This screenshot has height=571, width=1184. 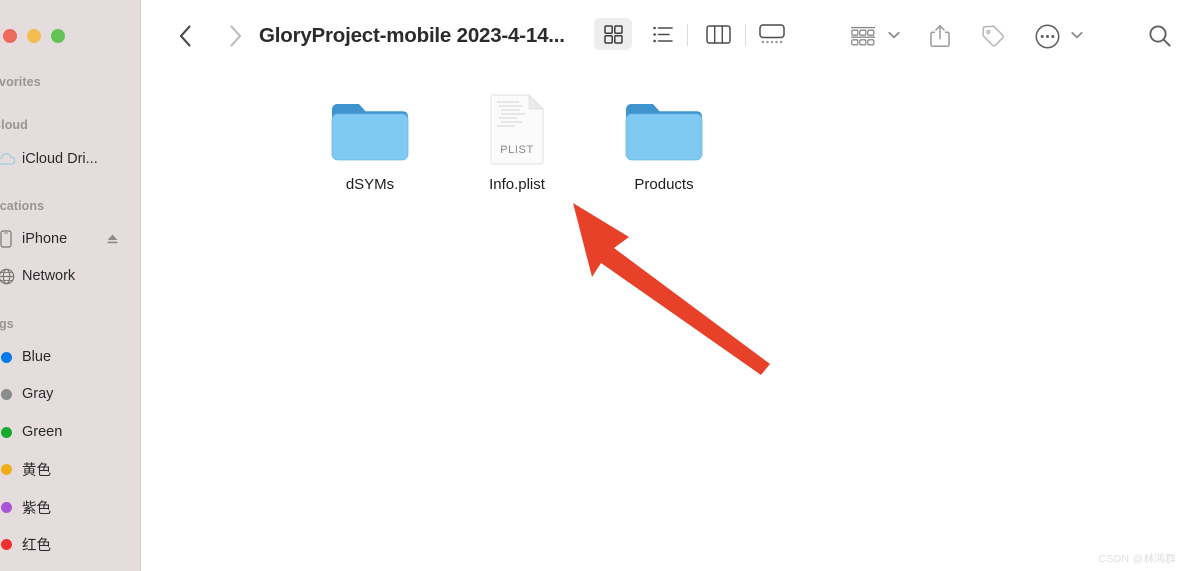 What do you see at coordinates (517, 150) in the screenshot?
I see `plist-badge-text: PLIST` at bounding box center [517, 150].